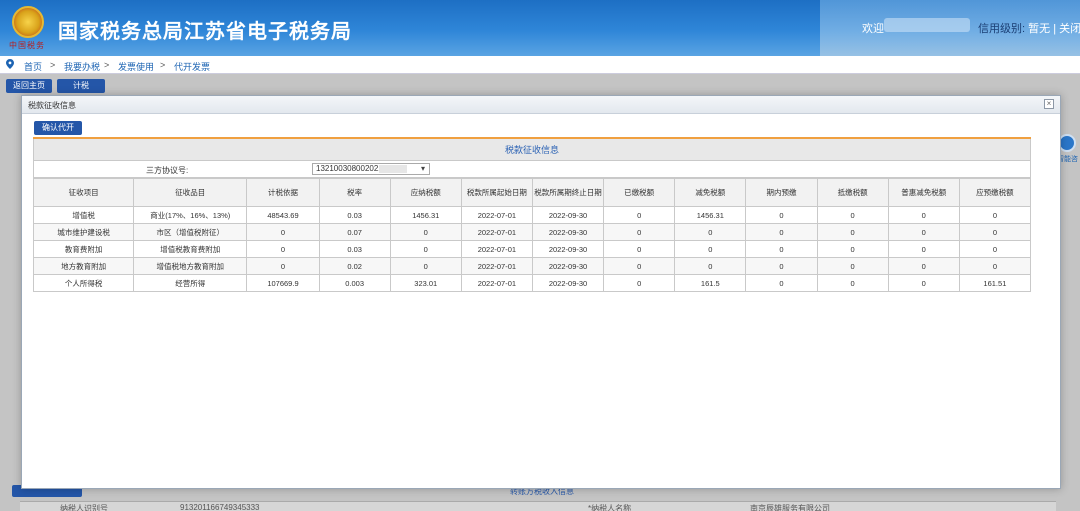 This screenshot has width=1080, height=511. What do you see at coordinates (283, 283) in the screenshot?
I see `table-cell: 107669.9` at bounding box center [283, 283].